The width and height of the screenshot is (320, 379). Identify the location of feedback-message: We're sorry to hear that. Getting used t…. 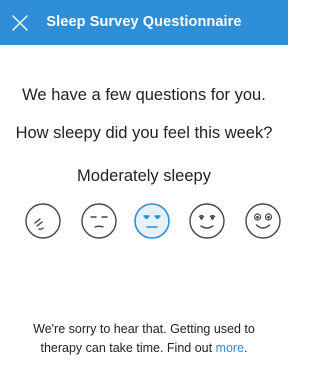
(144, 339).